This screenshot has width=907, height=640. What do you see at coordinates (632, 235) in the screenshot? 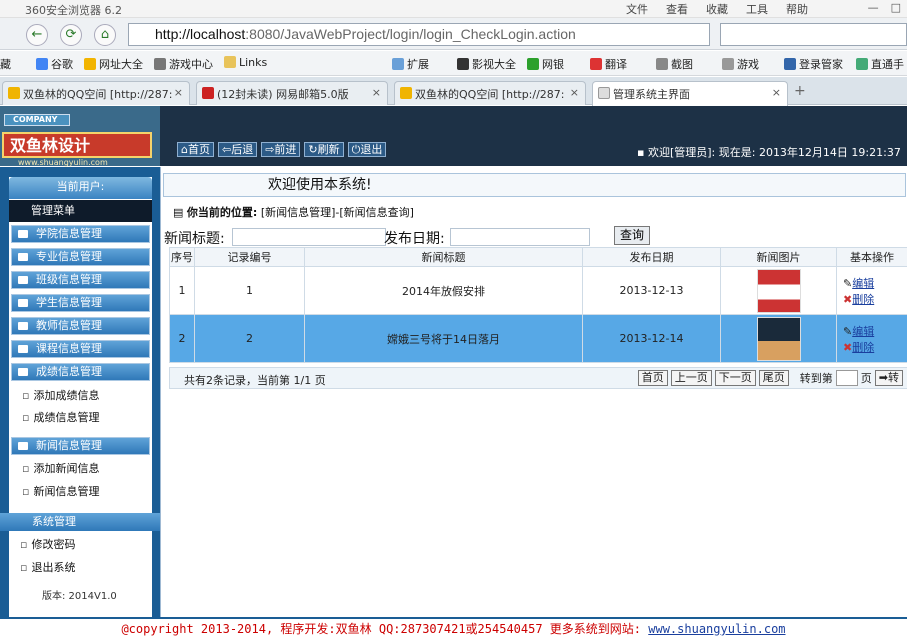
I see `search-button: 查询` at bounding box center [632, 235].